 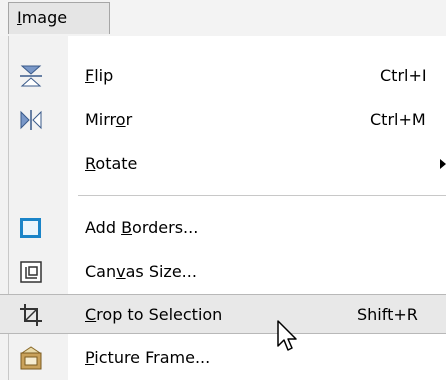 What do you see at coordinates (387, 314) in the screenshot?
I see `crop-shortcut: Shift+R` at bounding box center [387, 314].